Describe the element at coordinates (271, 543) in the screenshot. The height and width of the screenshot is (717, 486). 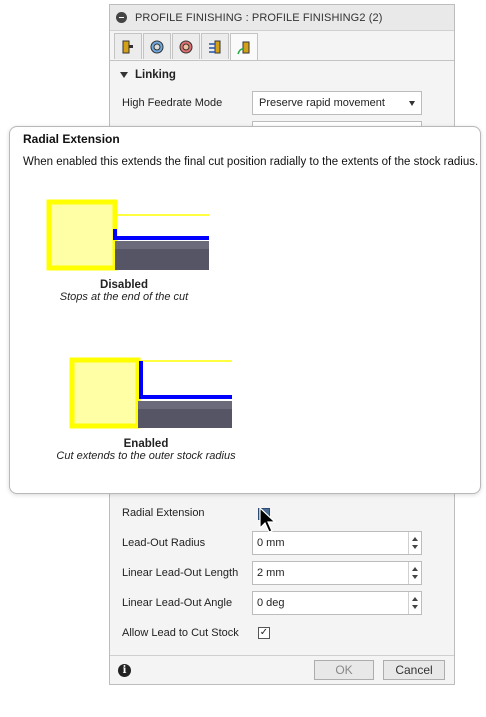
I see `lead-out-radius-value: 0 mm` at that location.